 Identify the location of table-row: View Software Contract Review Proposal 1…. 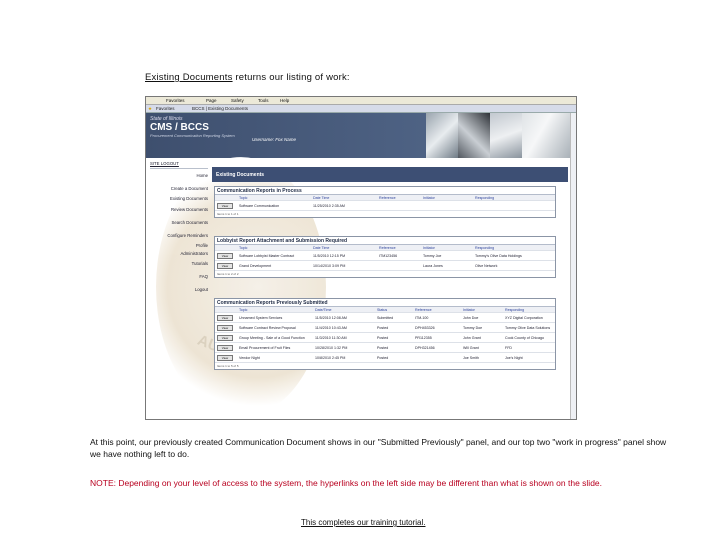
(385, 328).